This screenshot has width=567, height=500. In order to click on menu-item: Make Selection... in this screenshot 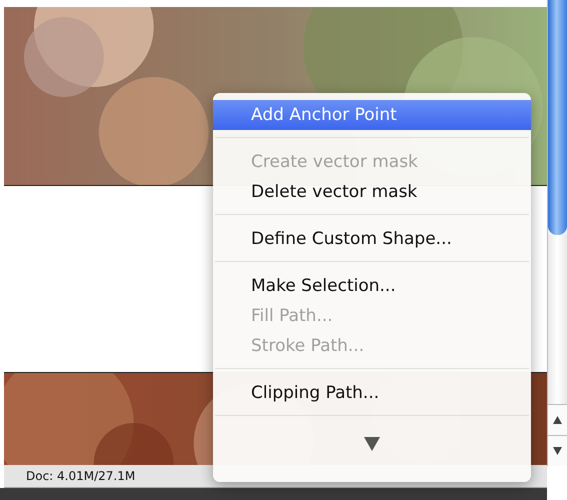, I will do `click(372, 286)`.